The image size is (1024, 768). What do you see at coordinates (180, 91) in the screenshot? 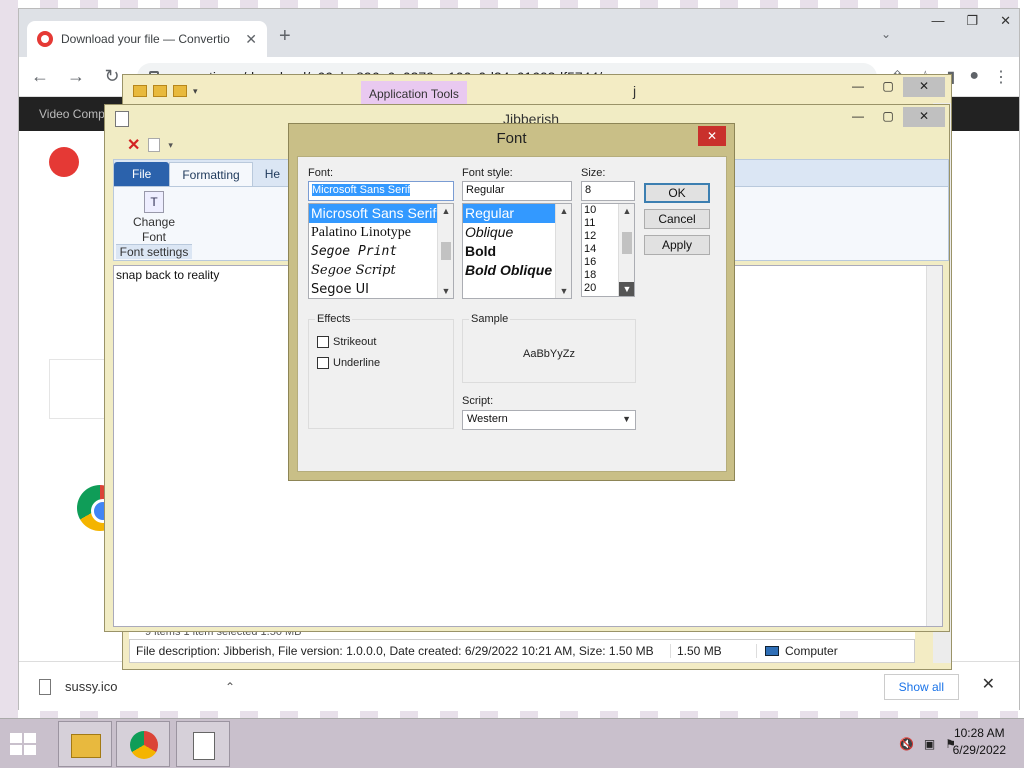
I see `new-folder-icon` at bounding box center [180, 91].